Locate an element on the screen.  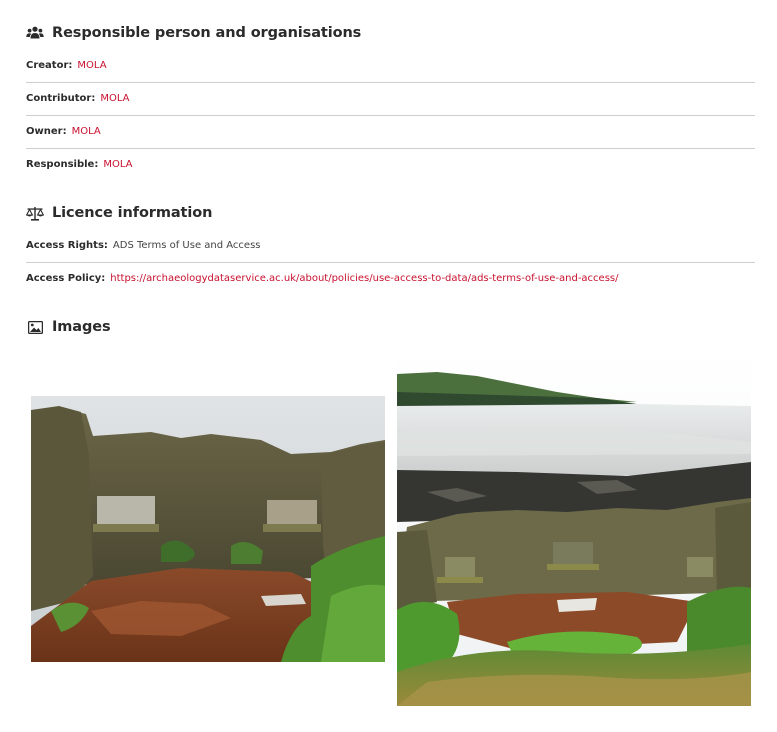
creator-row: Creator: MOLA is located at coordinates (390, 66).